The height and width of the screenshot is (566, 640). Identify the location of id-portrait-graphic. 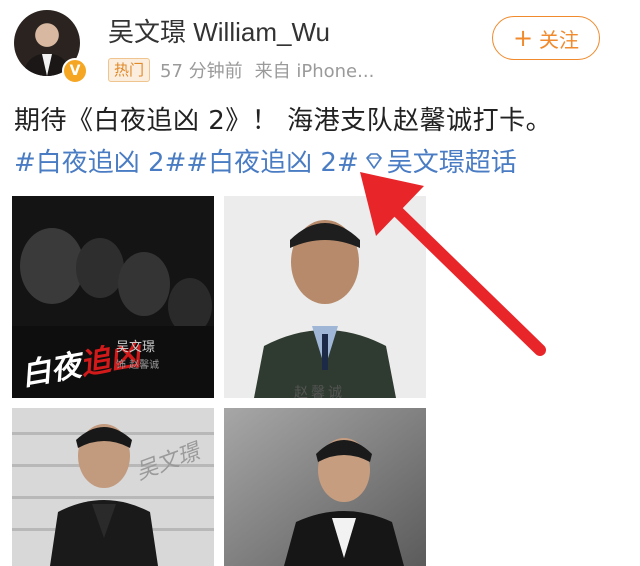
(325, 297).